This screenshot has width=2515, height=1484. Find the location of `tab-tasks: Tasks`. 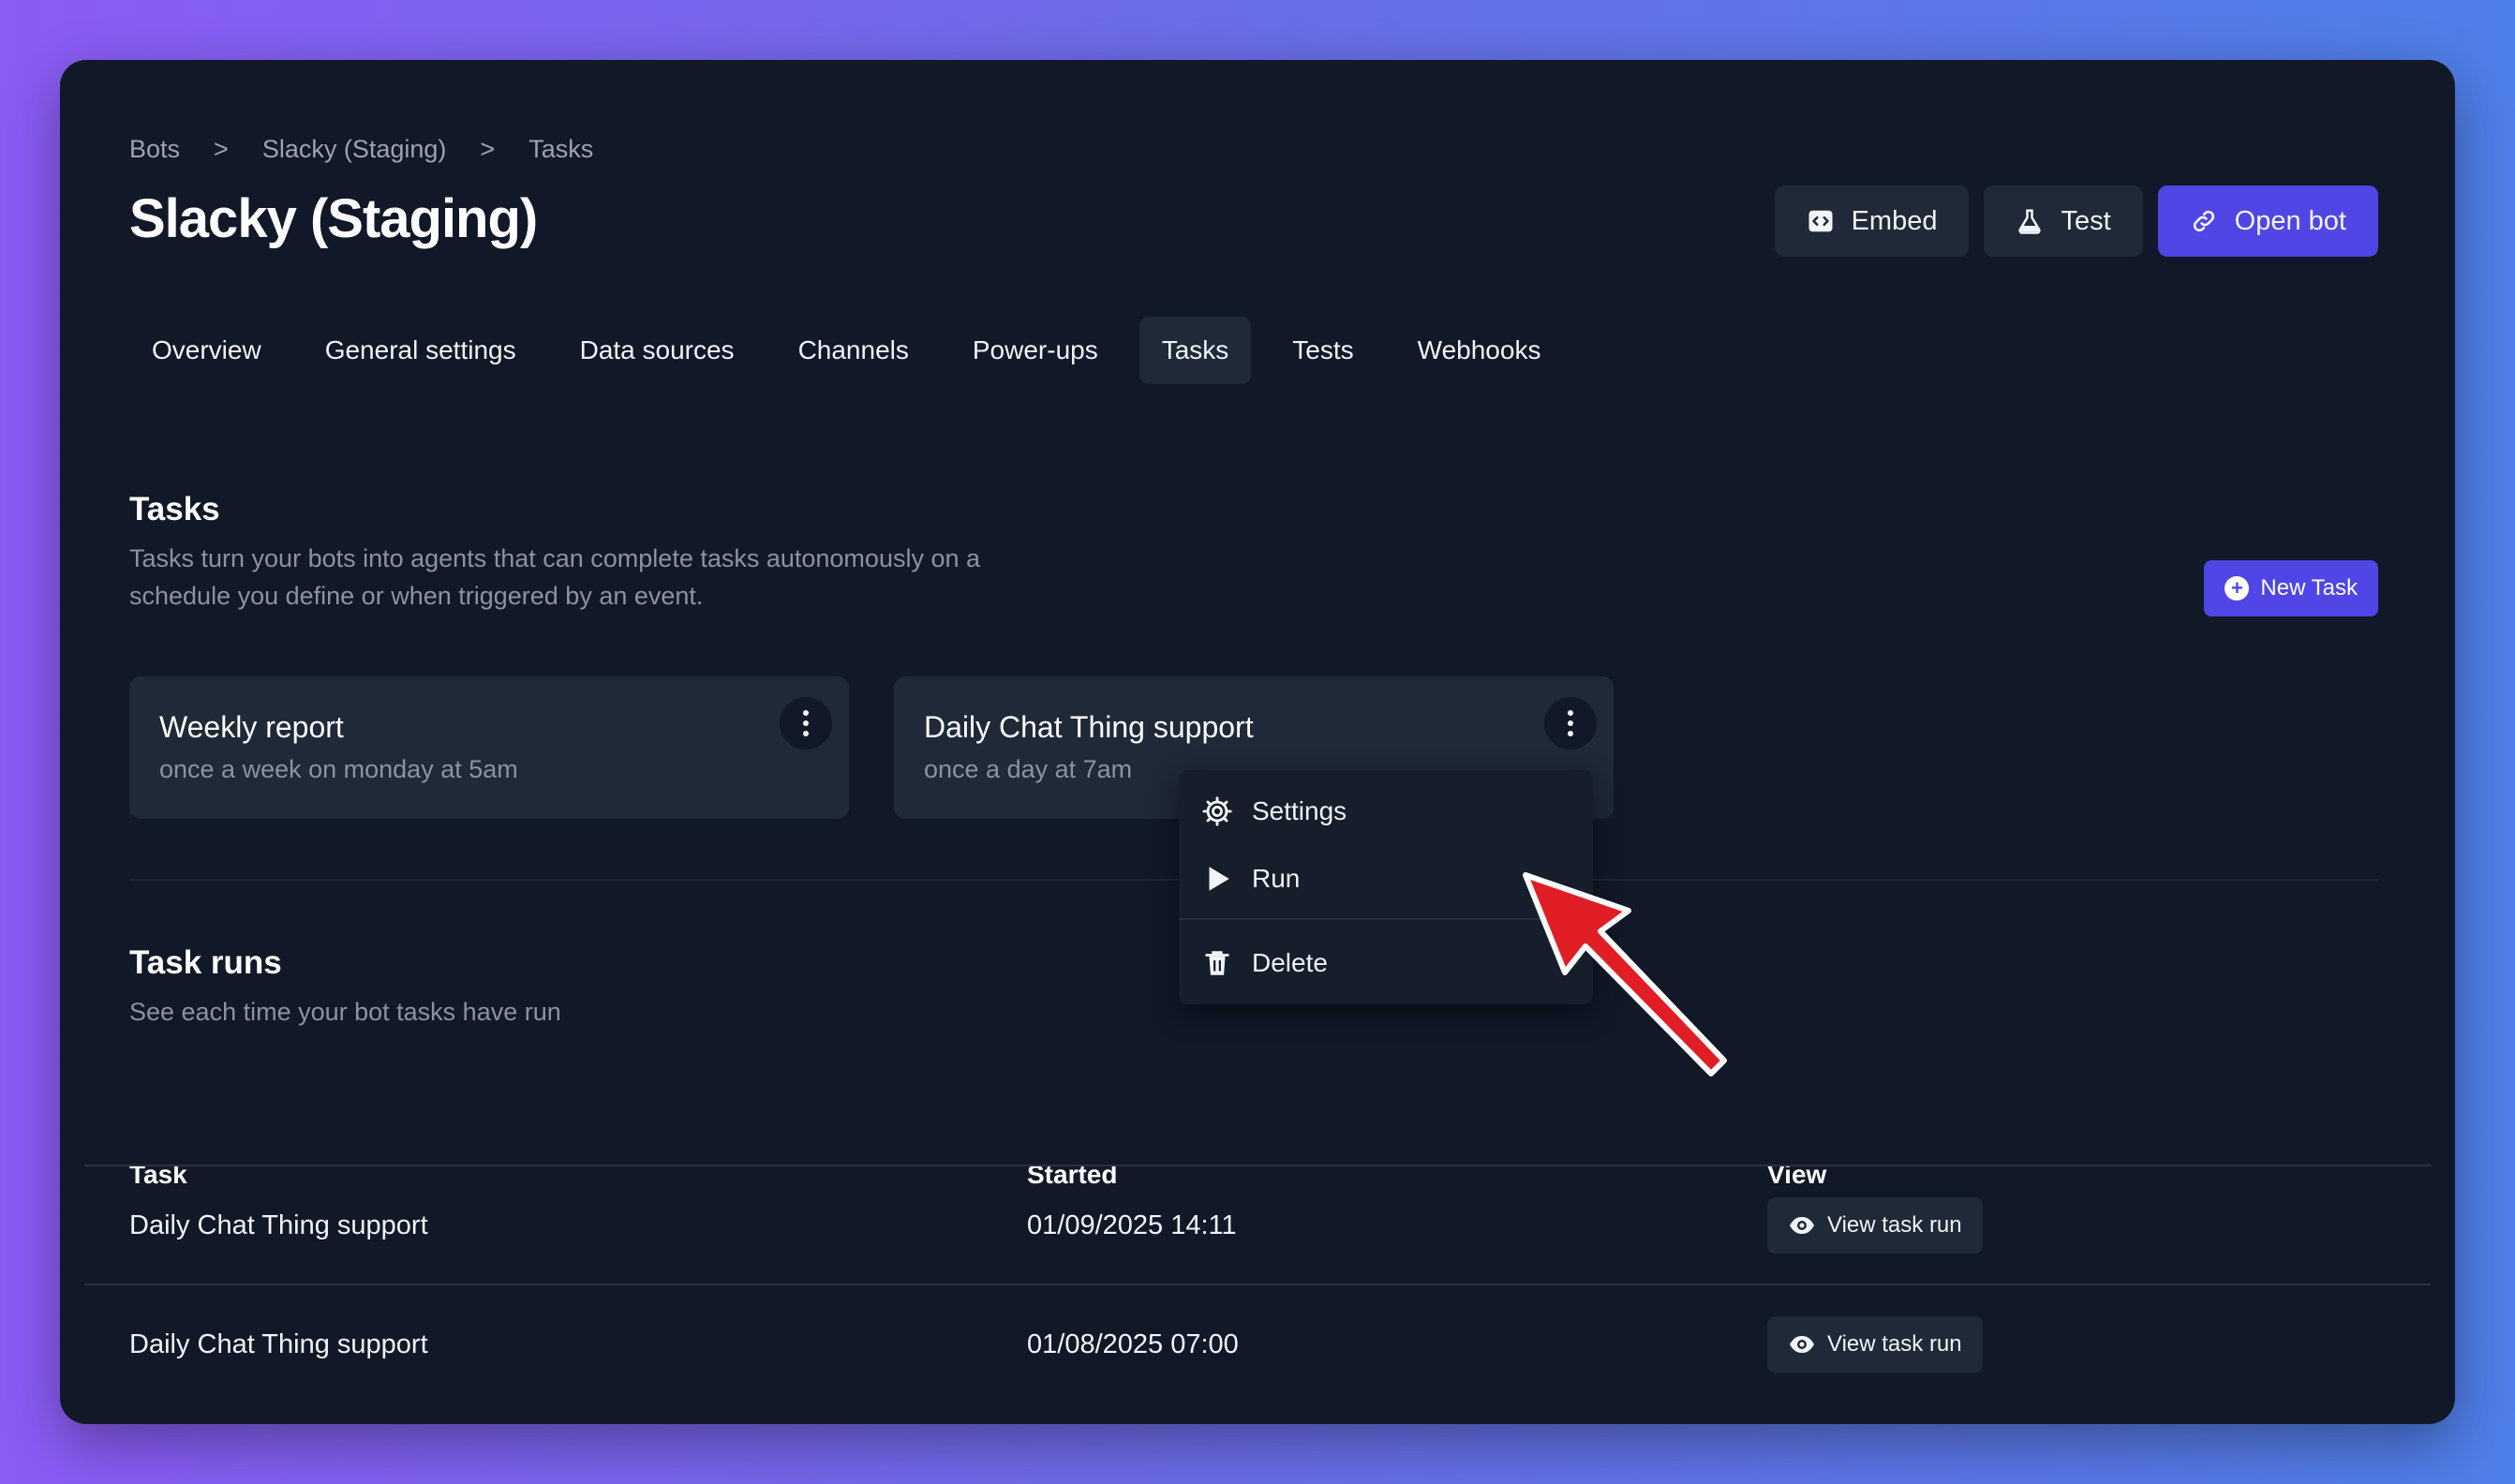

tab-tasks: Tasks is located at coordinates (1195, 350).